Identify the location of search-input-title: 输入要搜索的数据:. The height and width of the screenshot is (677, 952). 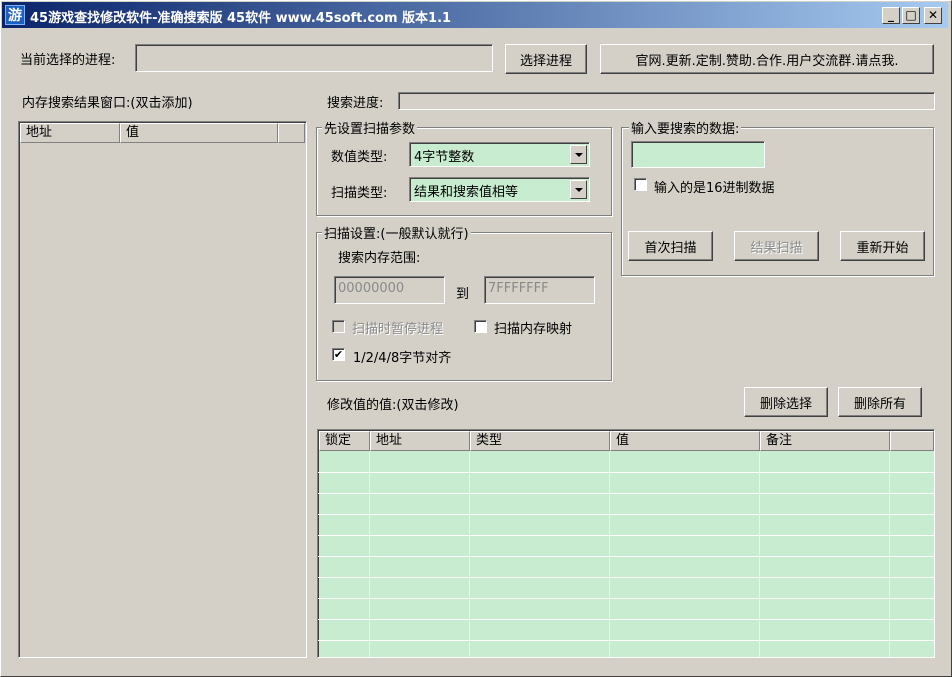
(685, 127).